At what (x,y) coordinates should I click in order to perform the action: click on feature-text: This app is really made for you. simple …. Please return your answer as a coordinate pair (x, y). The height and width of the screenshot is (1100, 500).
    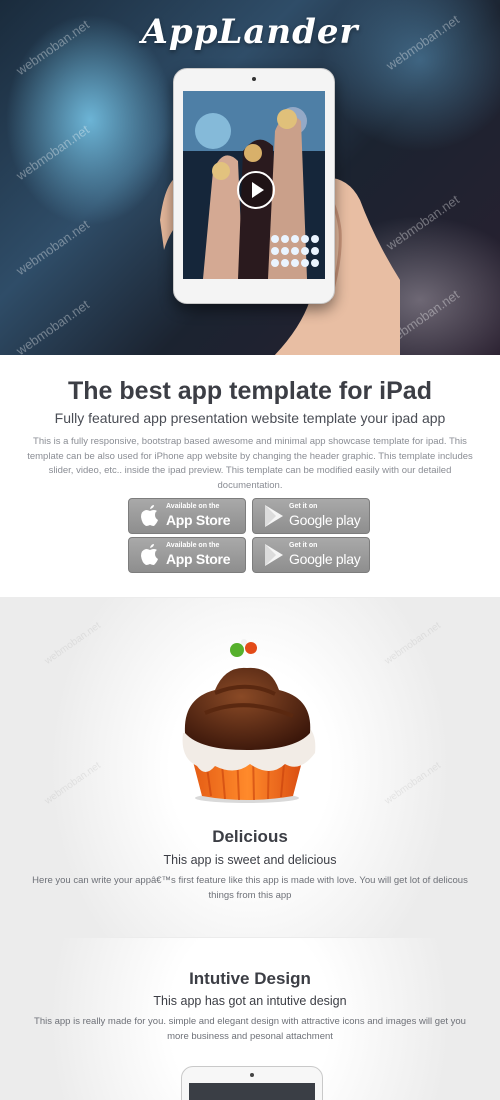
    Looking at the image, I should click on (250, 1029).